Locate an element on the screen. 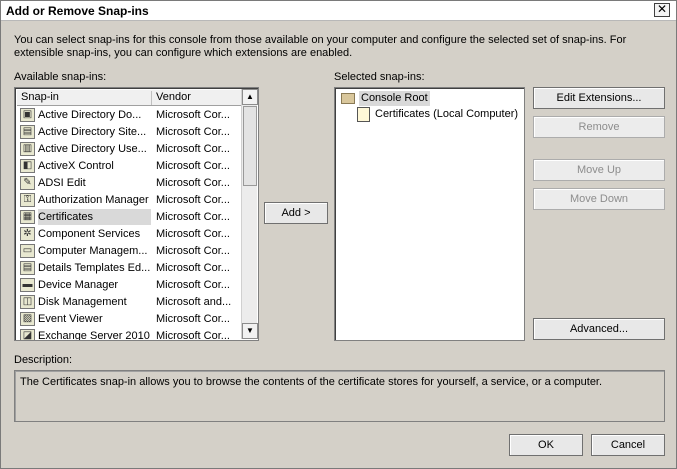 The height and width of the screenshot is (469, 677). column-header-vendor: Vendor is located at coordinates (197, 98).